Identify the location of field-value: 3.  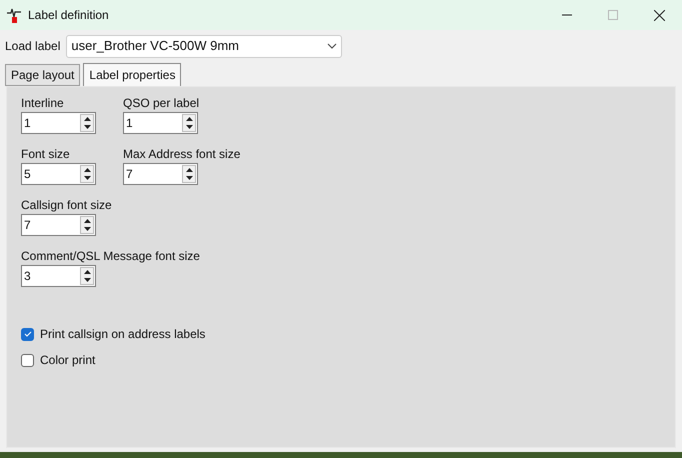
(28, 276).